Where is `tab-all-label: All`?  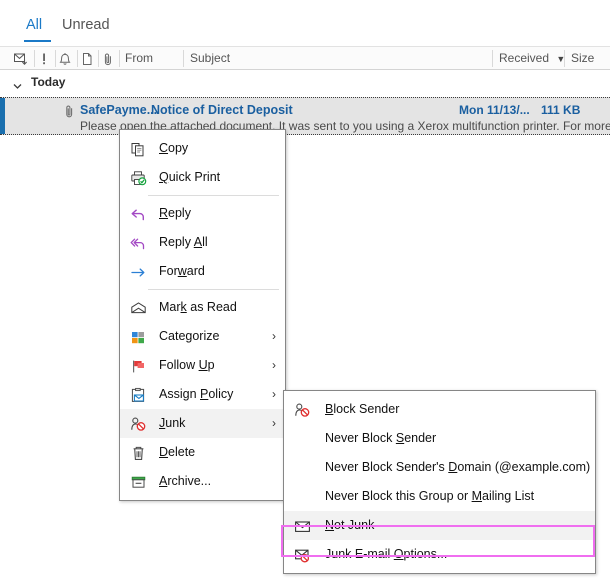
tab-all-label: All is located at coordinates (34, 25).